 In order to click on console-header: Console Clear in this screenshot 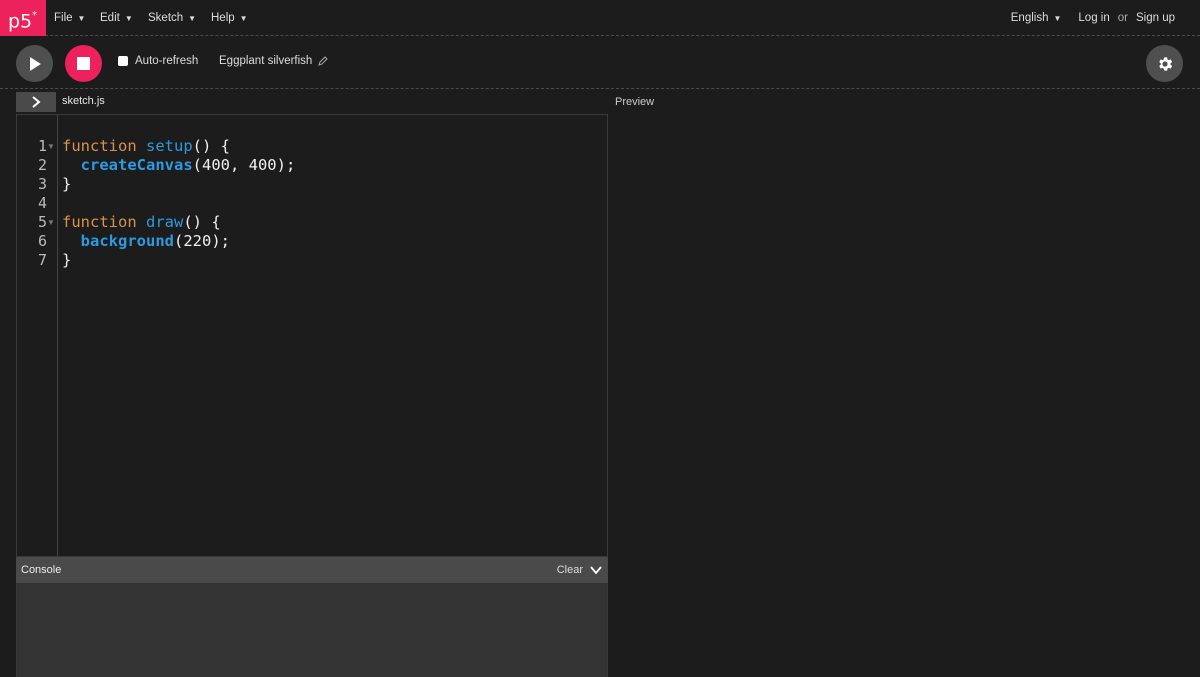, I will do `click(312, 570)`.